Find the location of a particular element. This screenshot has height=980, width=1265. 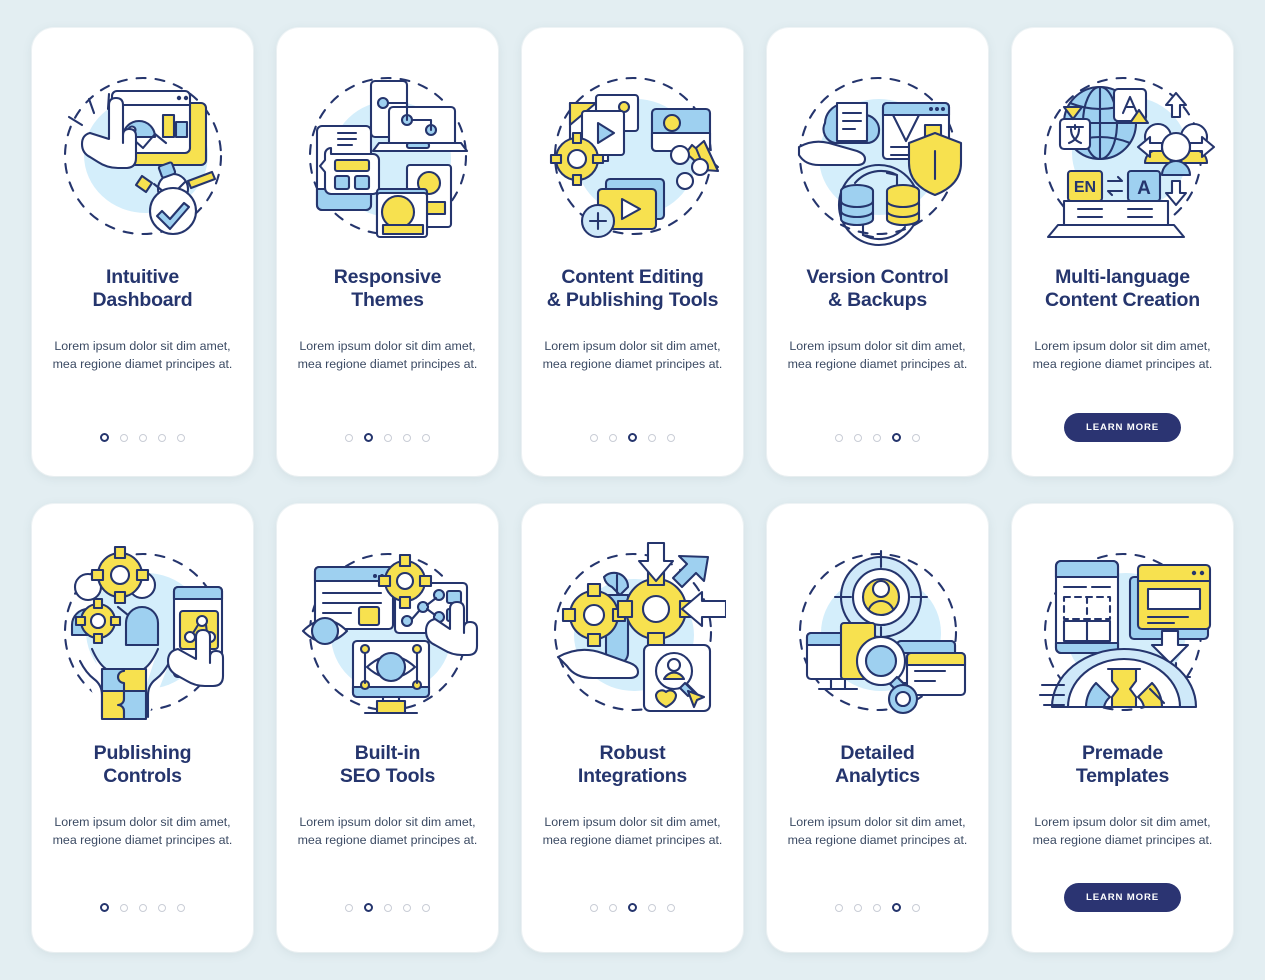

screen-title: Publishing Controls is located at coordinates (142, 764).